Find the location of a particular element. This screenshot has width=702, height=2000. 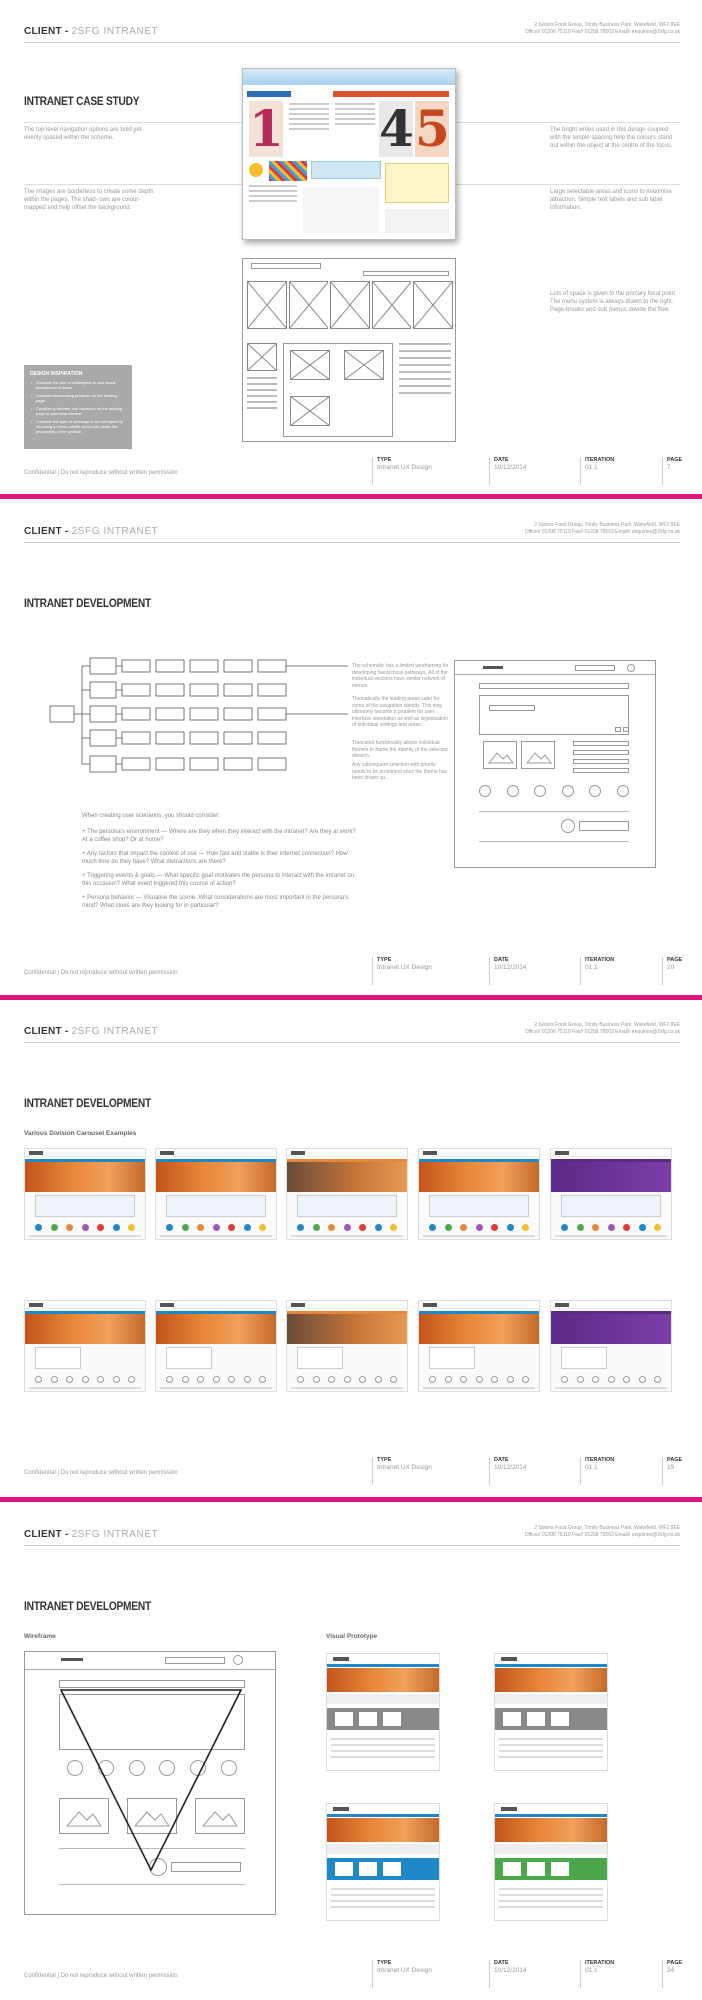

hero-number-5: 5 is located at coordinates (432, 128).